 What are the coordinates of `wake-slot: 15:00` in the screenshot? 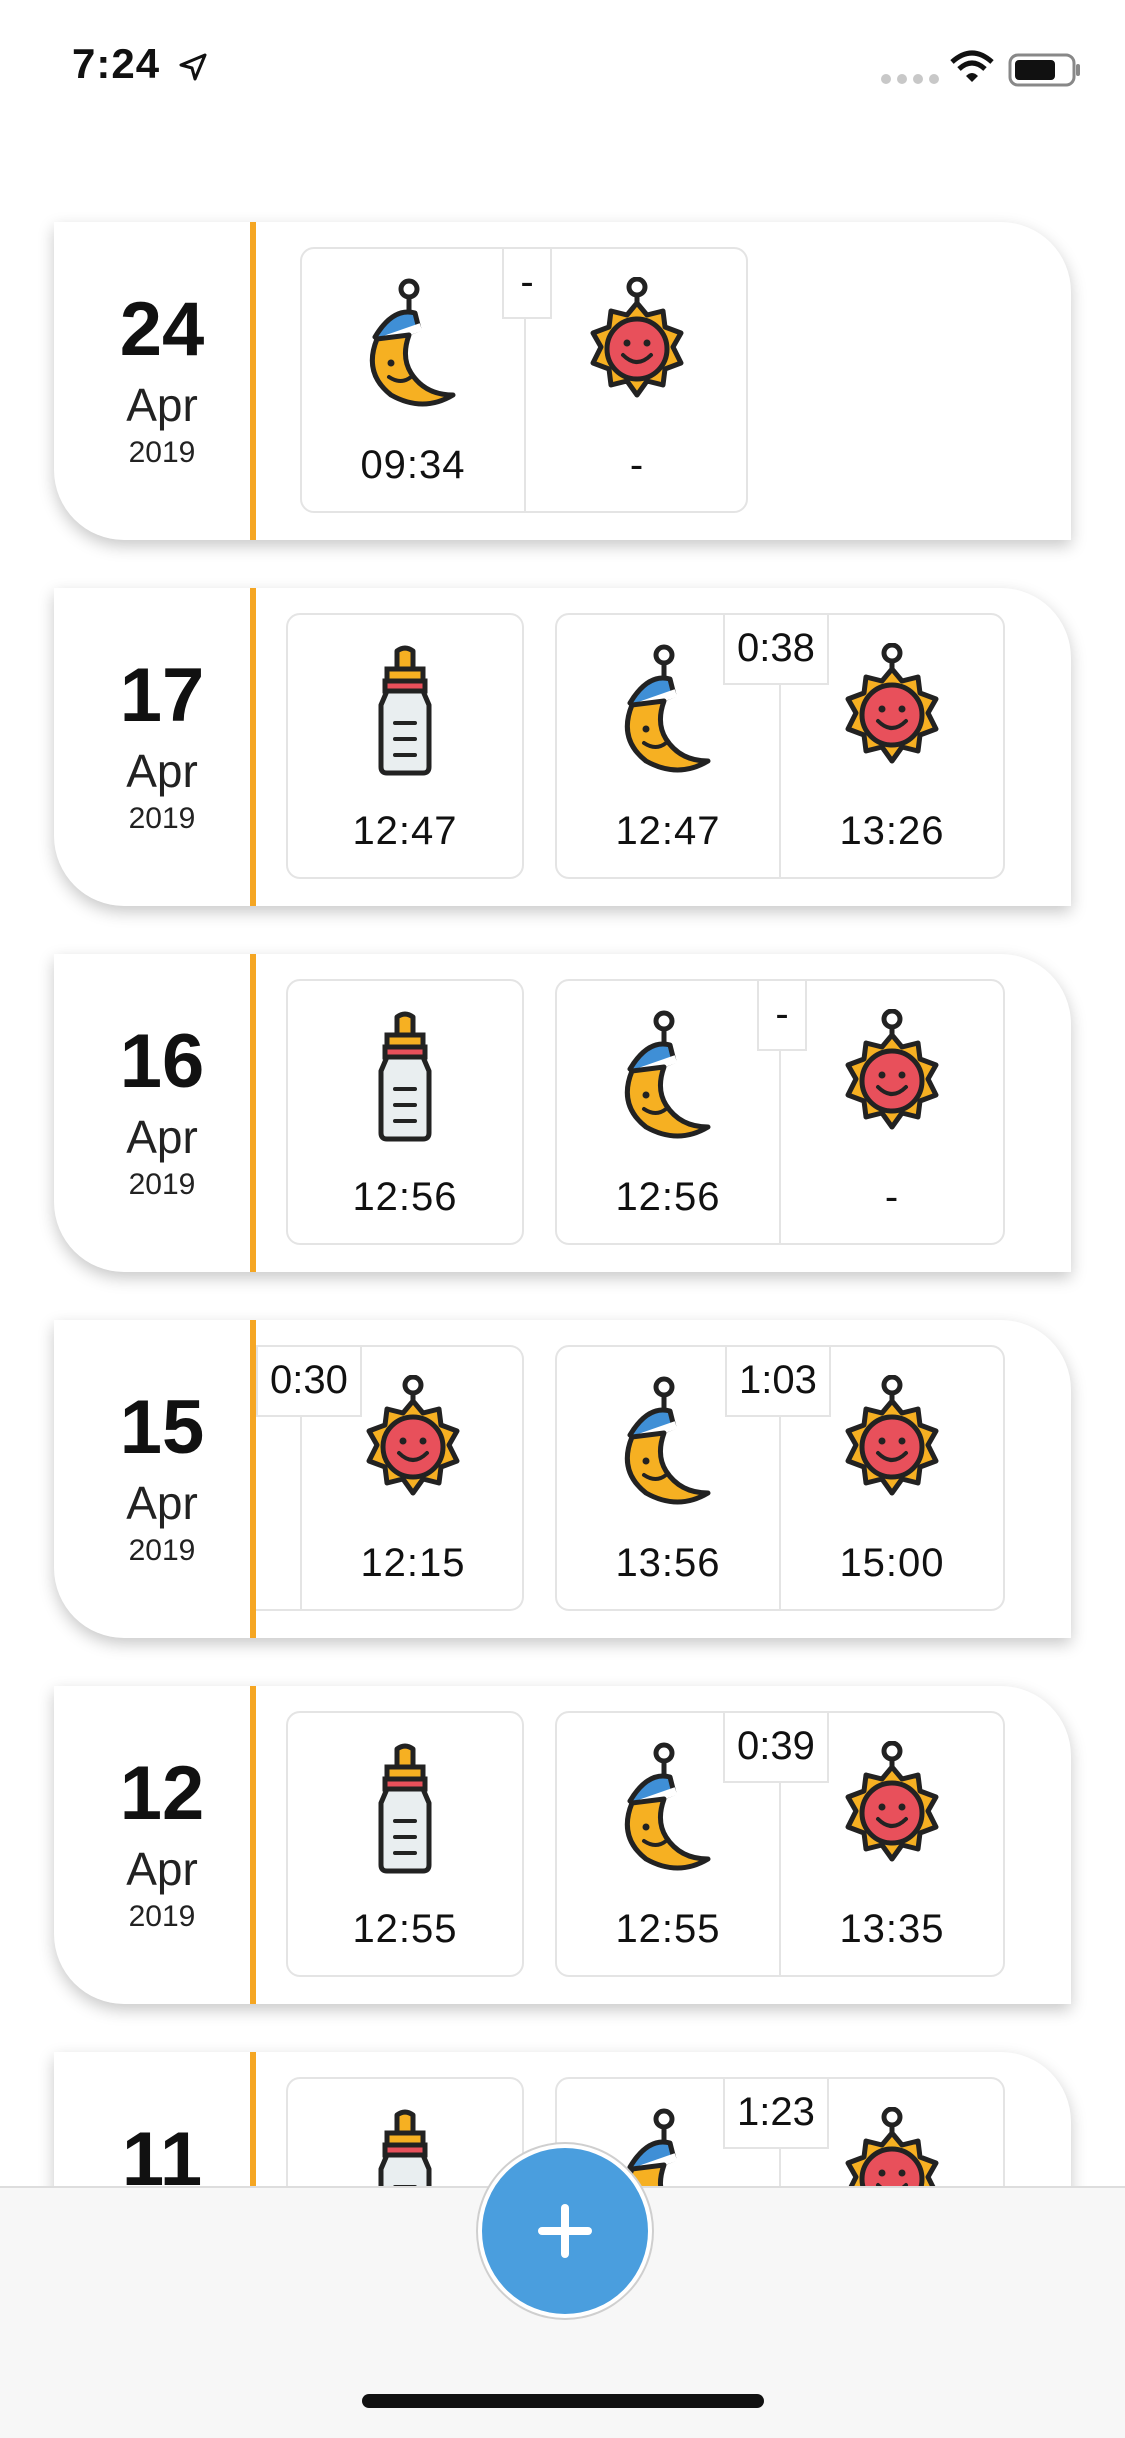 It's located at (892, 1478).